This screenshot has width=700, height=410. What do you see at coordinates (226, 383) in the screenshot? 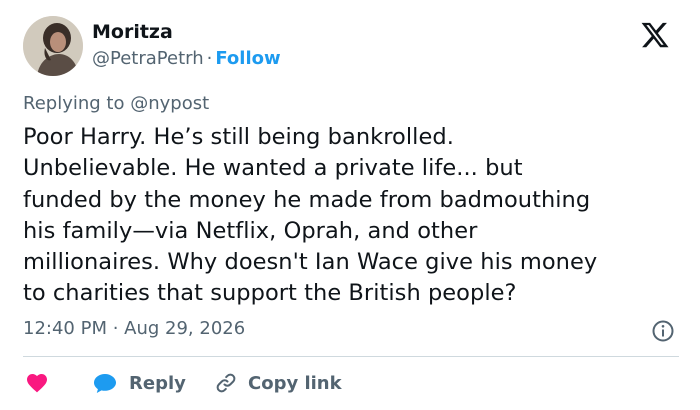
I see `link-icon` at bounding box center [226, 383].